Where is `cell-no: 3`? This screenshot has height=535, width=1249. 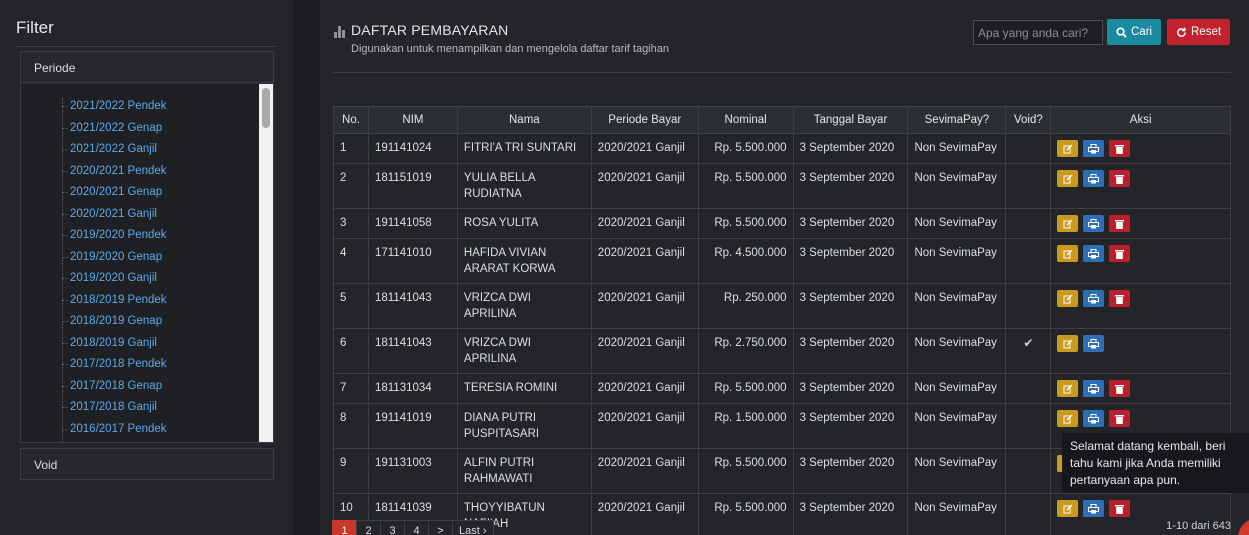
cell-no: 3 is located at coordinates (351, 223).